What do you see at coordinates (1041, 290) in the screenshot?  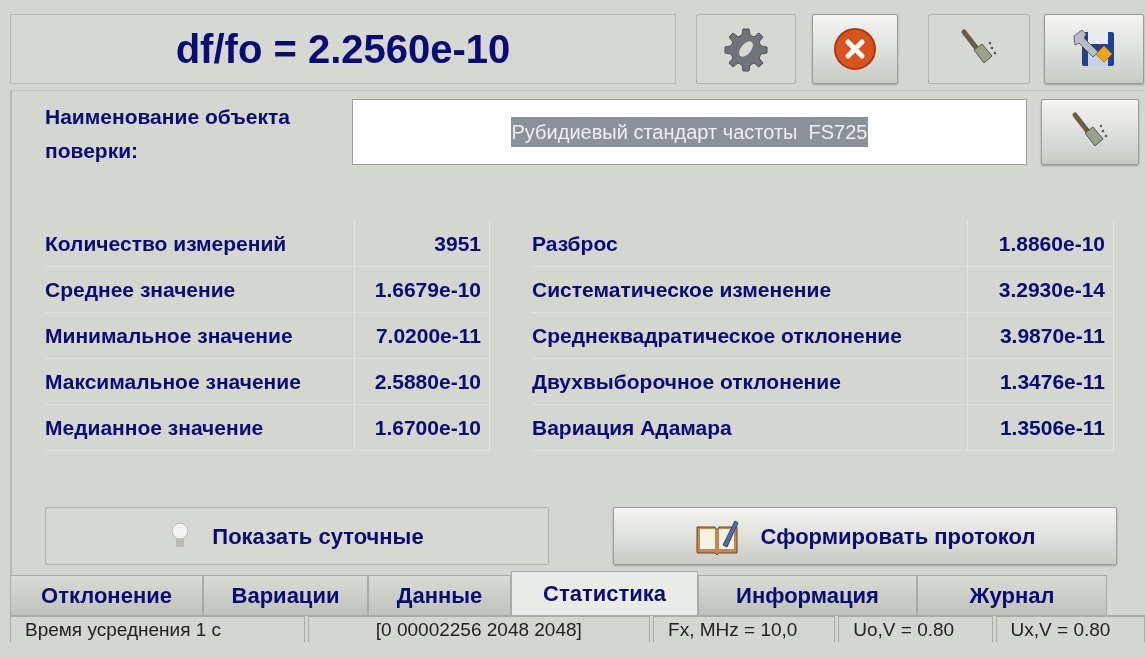 I see `stat-value: 3.2930e-14` at bounding box center [1041, 290].